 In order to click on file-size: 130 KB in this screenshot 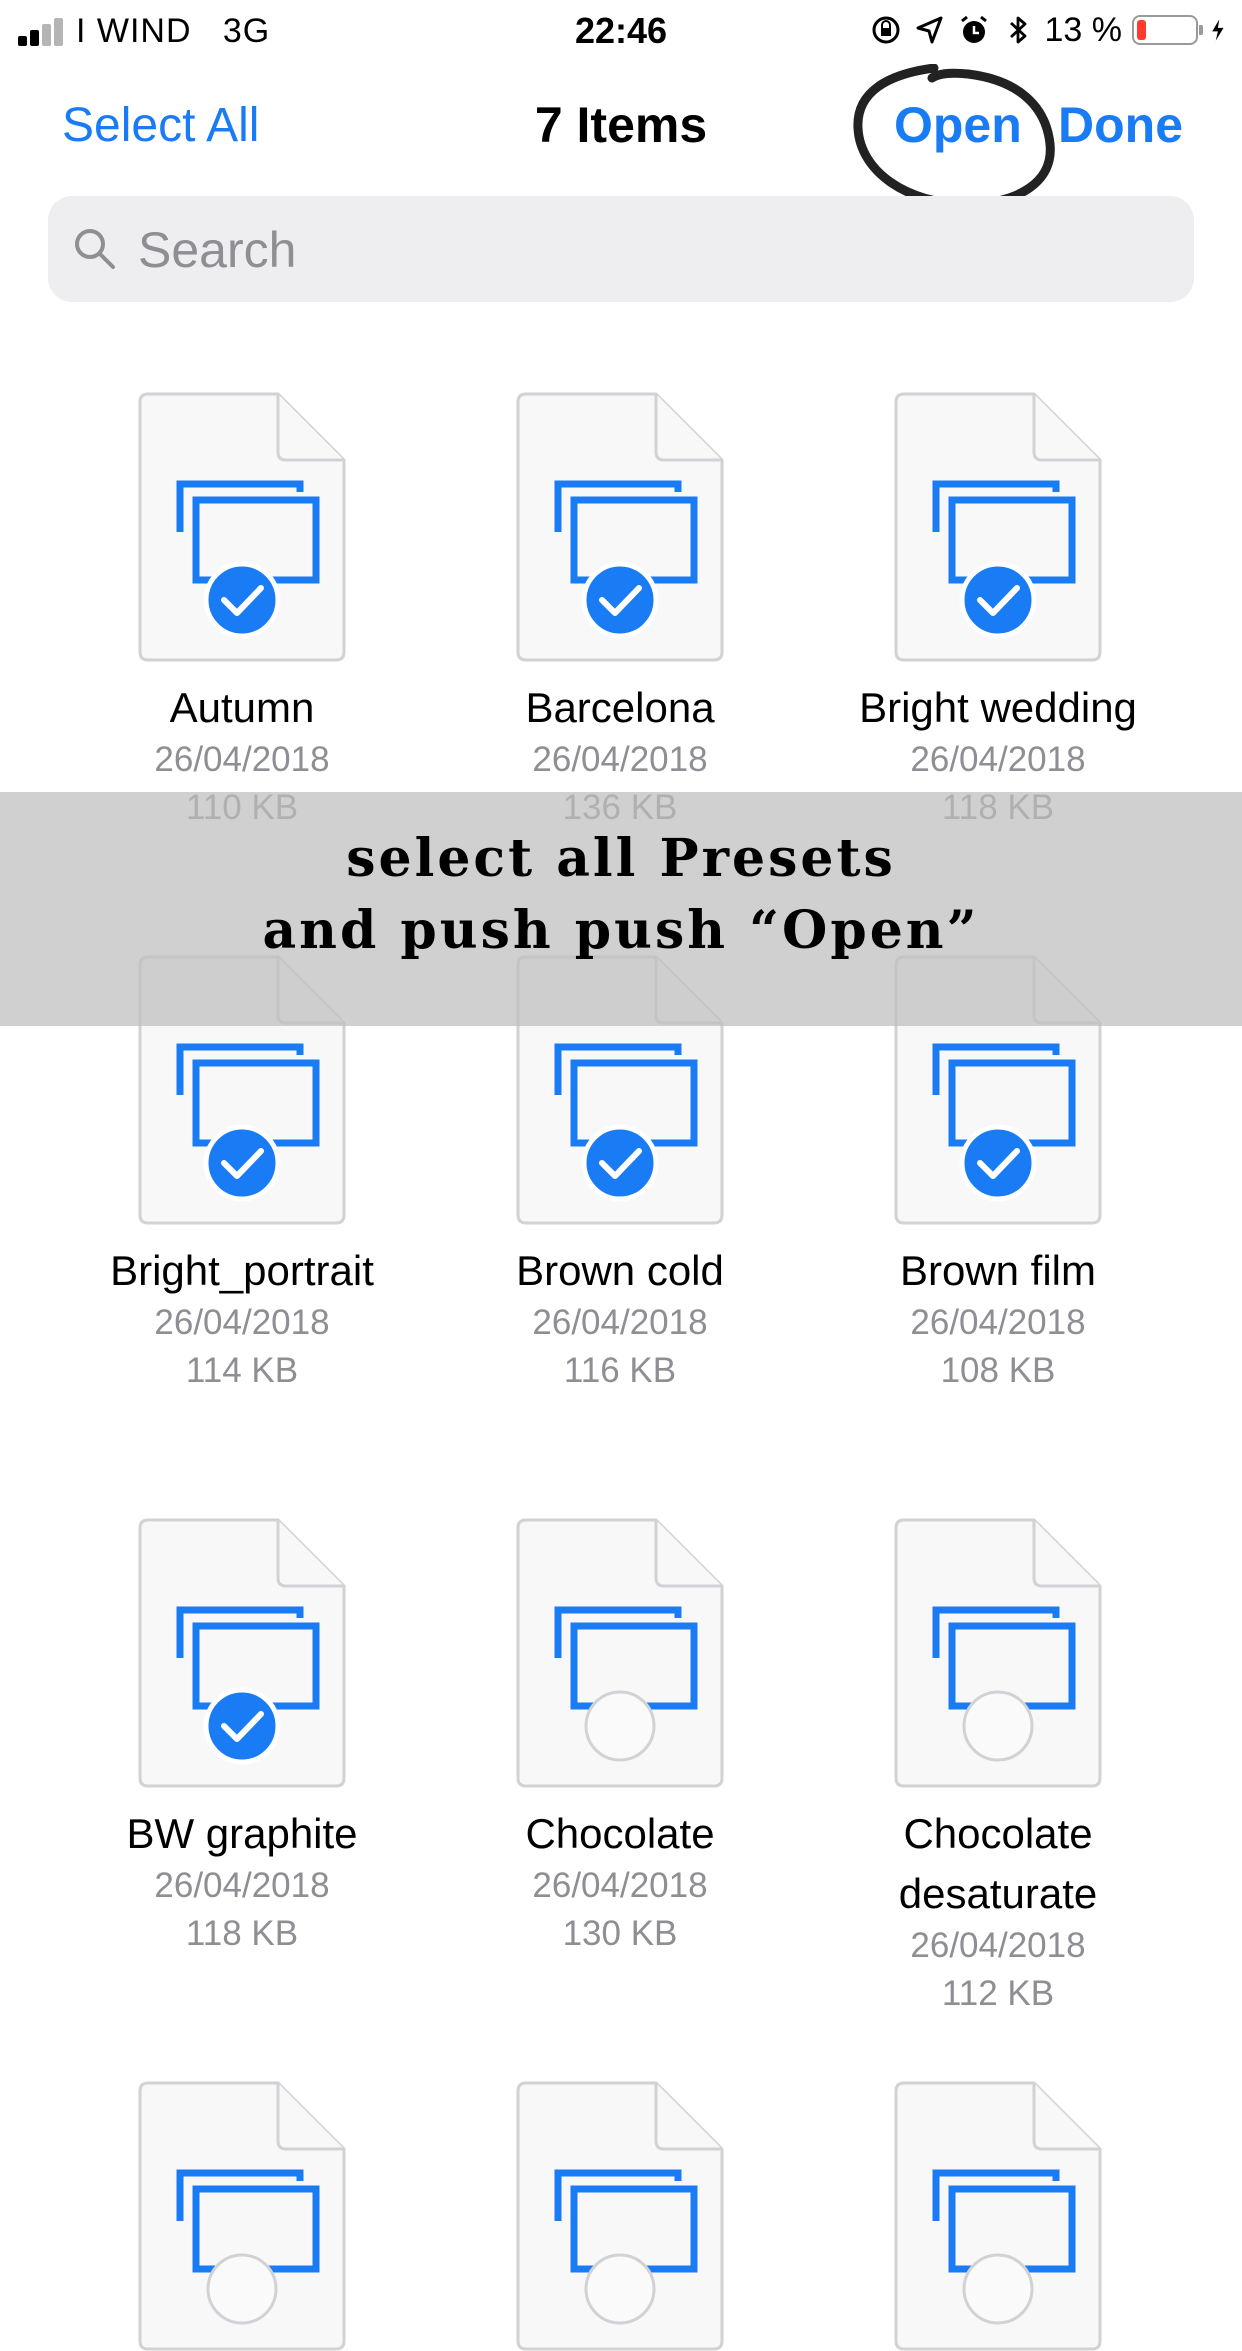, I will do `click(620, 1933)`.